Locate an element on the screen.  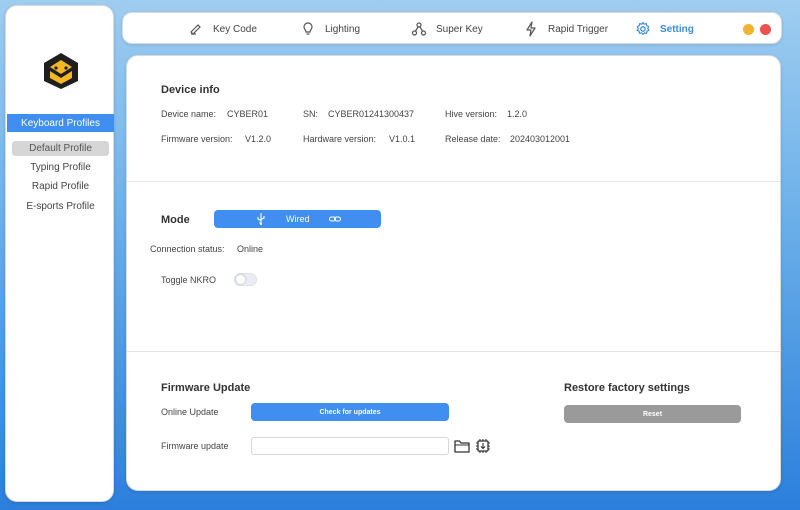
tab-label: Setting is located at coordinates (677, 29).